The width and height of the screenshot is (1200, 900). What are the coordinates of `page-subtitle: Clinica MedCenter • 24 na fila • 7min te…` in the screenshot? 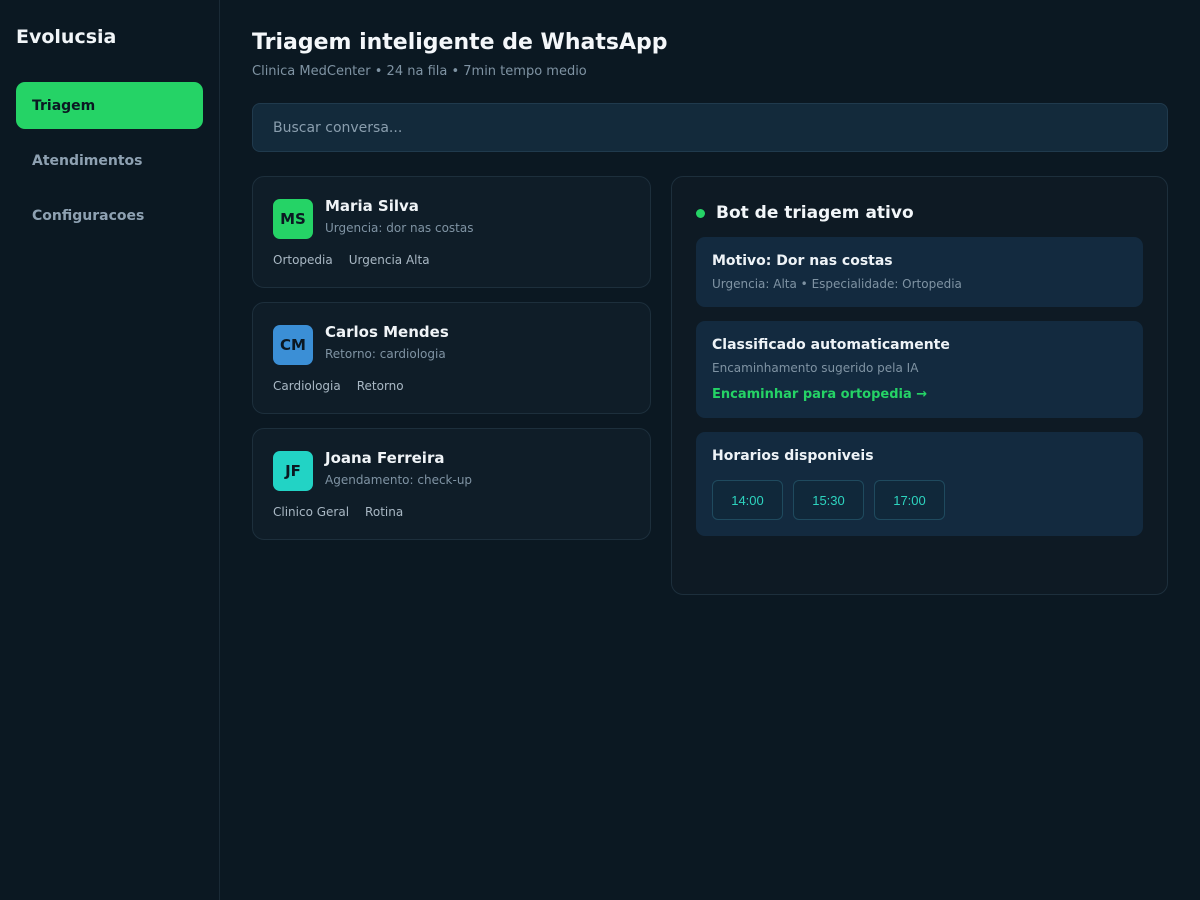 It's located at (419, 71).